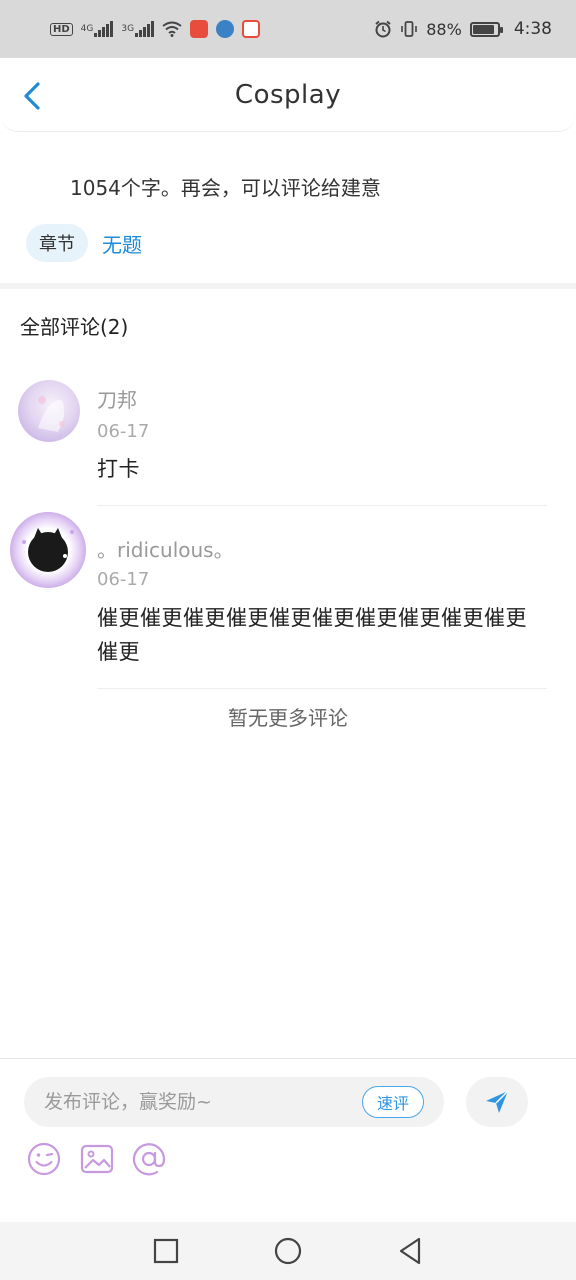  What do you see at coordinates (409, 29) in the screenshot?
I see `vibrate-icon` at bounding box center [409, 29].